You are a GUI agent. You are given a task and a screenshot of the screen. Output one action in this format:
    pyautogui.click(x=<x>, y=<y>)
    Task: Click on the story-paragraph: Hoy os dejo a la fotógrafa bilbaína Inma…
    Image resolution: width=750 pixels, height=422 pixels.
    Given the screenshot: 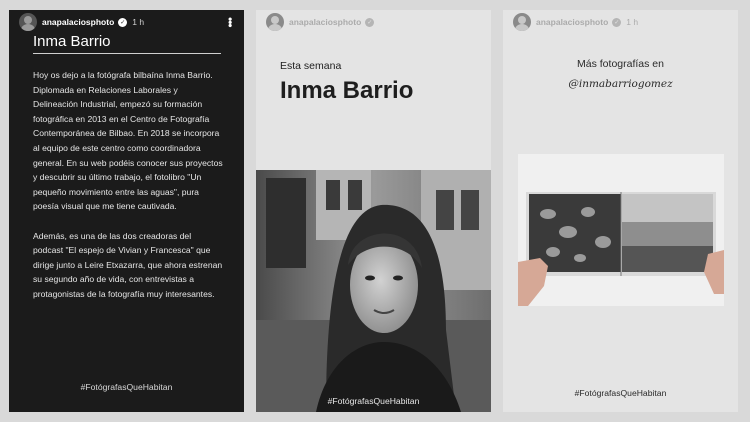 What is the action you would take?
    pyautogui.click(x=128, y=141)
    